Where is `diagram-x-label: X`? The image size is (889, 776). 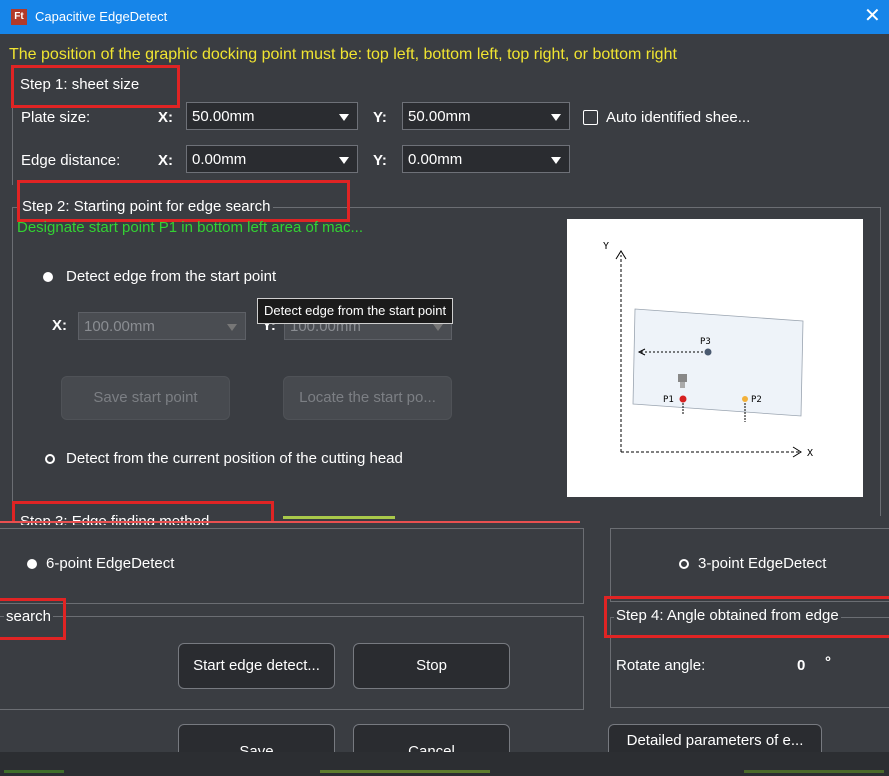
diagram-x-label: X is located at coordinates (810, 453).